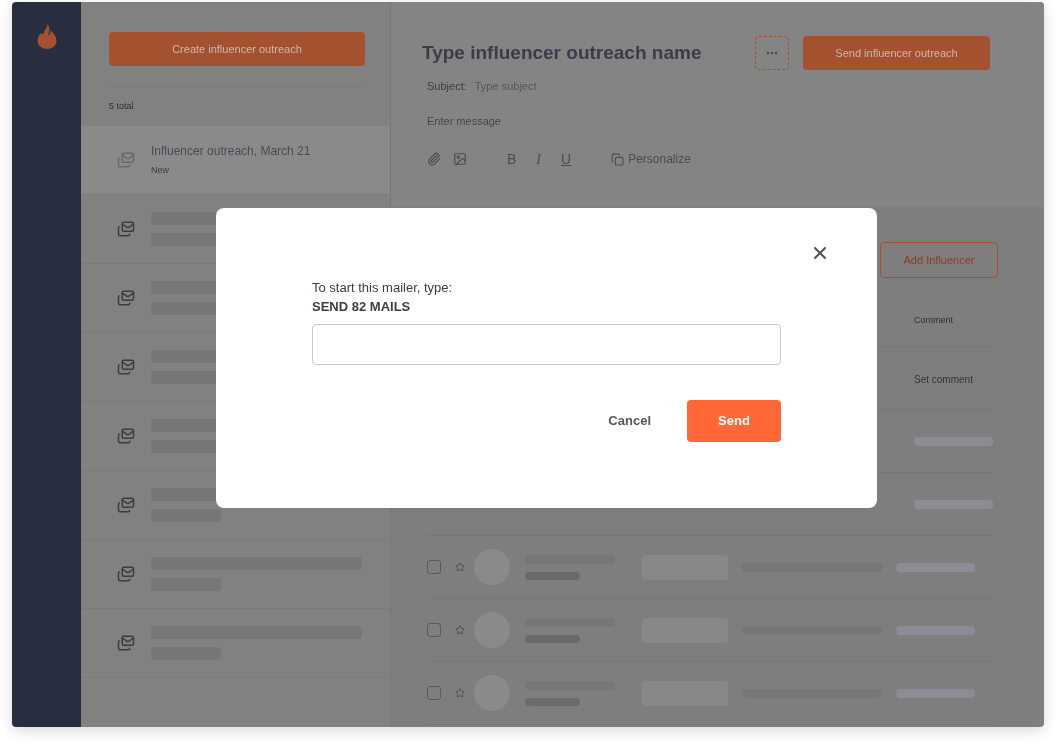  Describe the element at coordinates (160, 171) in the screenshot. I see `item-status: New` at that location.